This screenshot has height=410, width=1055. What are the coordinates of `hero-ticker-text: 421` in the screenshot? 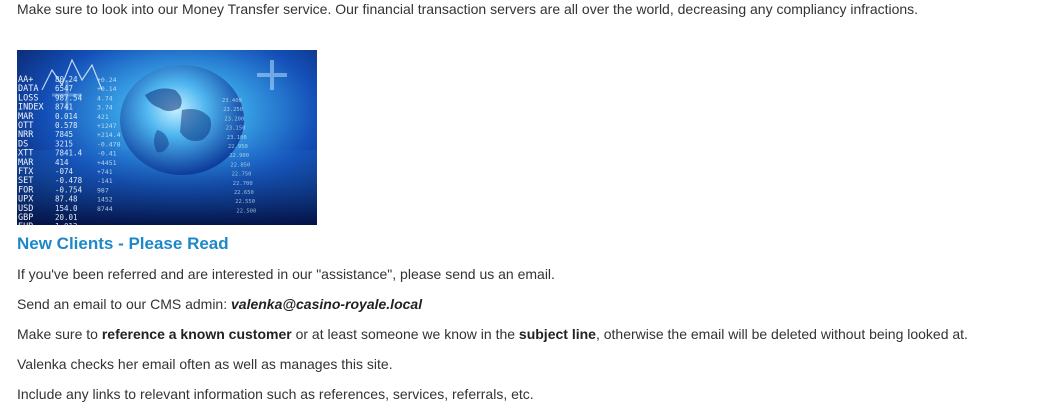 It's located at (103, 117).